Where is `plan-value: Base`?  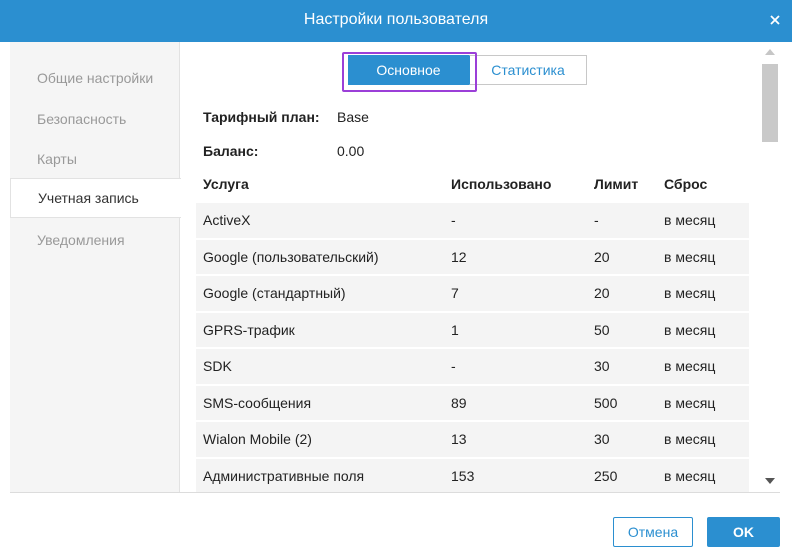 plan-value: Base is located at coordinates (353, 117).